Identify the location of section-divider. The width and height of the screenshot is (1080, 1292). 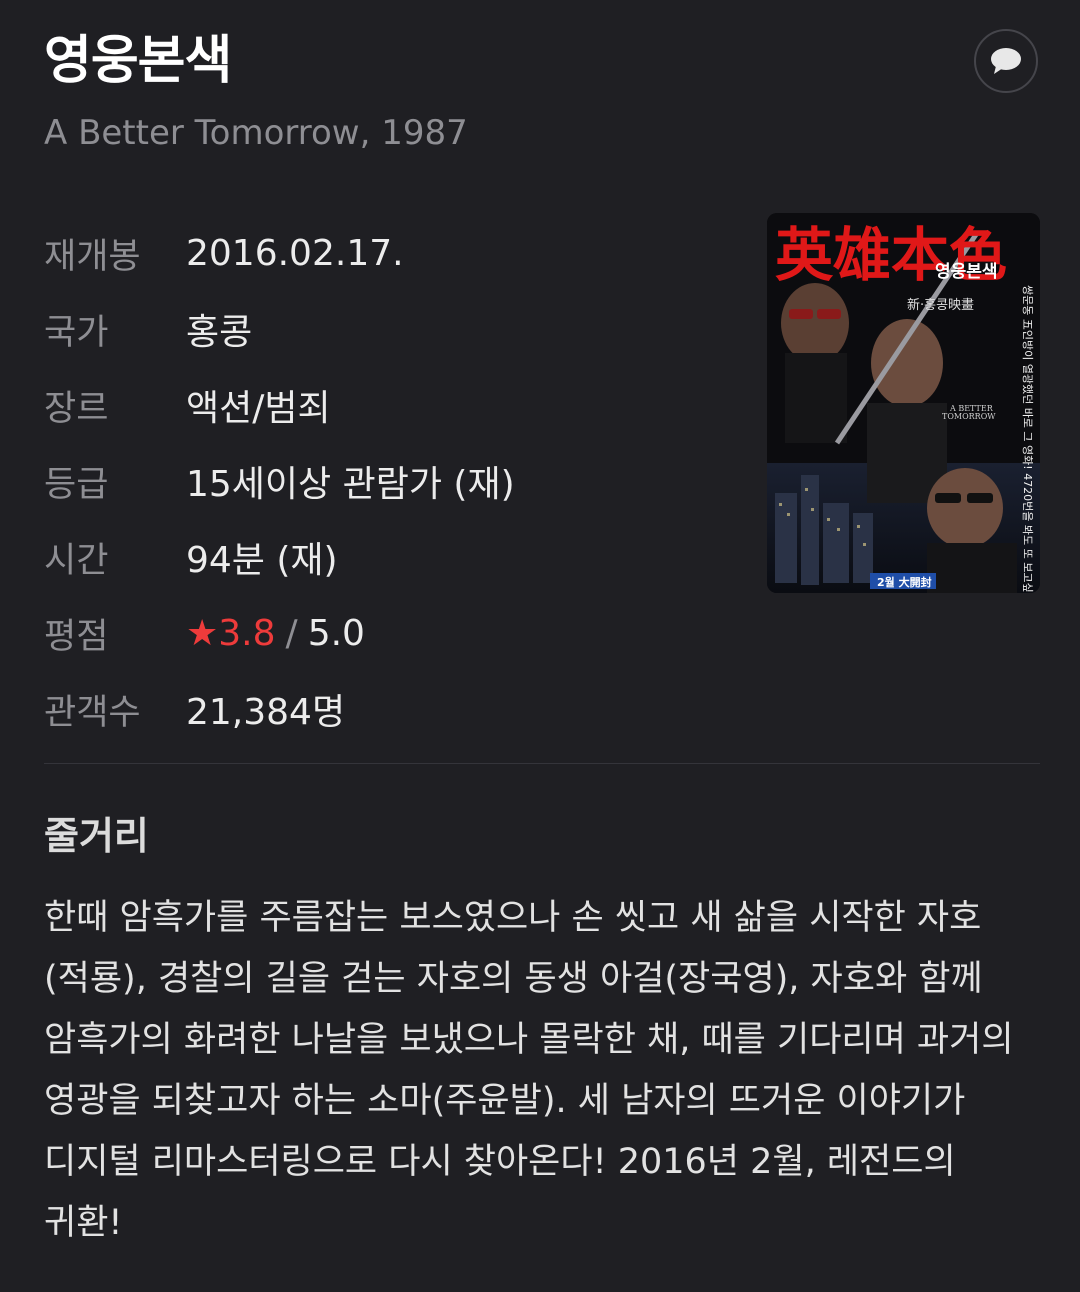
(542, 763).